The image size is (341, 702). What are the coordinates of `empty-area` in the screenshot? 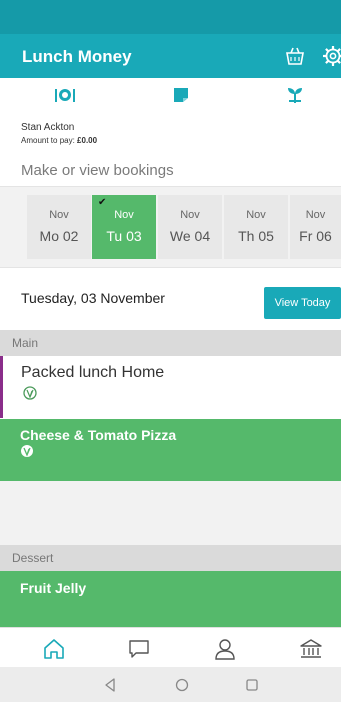 It's located at (170, 513).